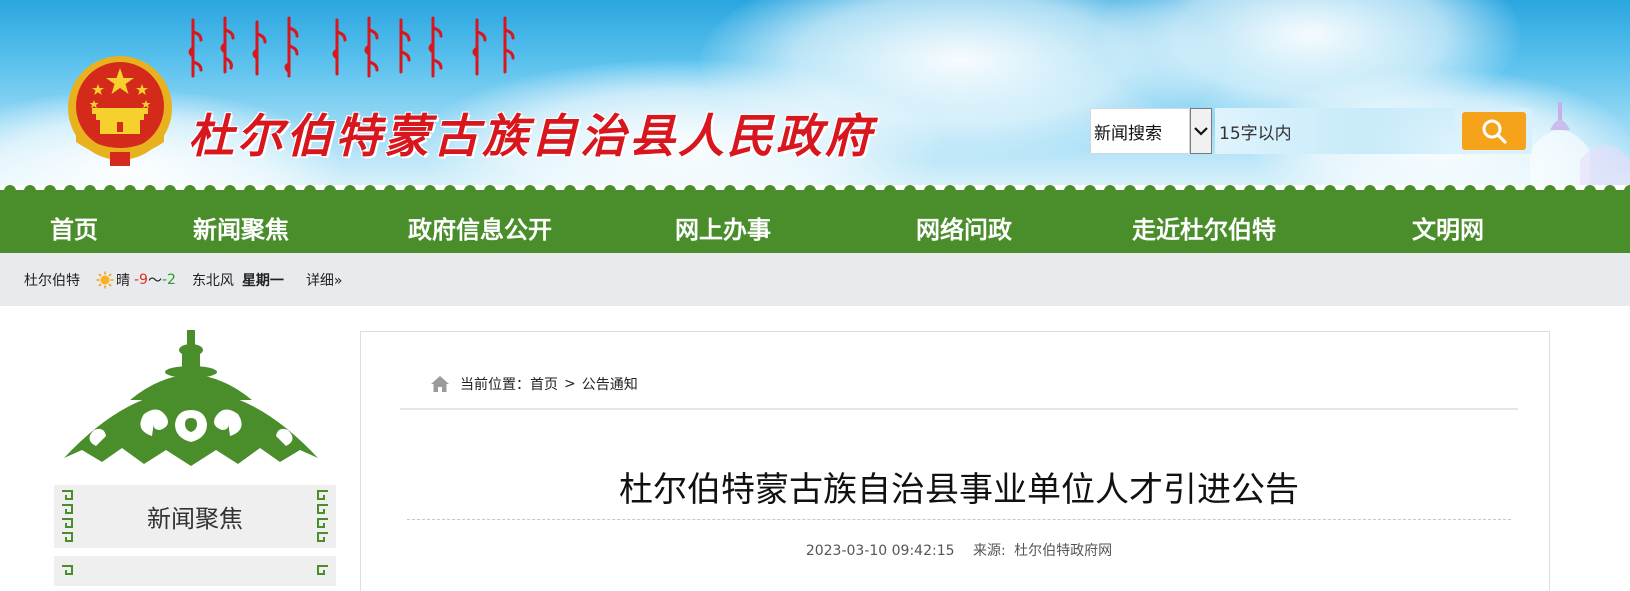 The width and height of the screenshot is (1630, 591). I want to click on nav-item-home: 首页, so click(74, 227).